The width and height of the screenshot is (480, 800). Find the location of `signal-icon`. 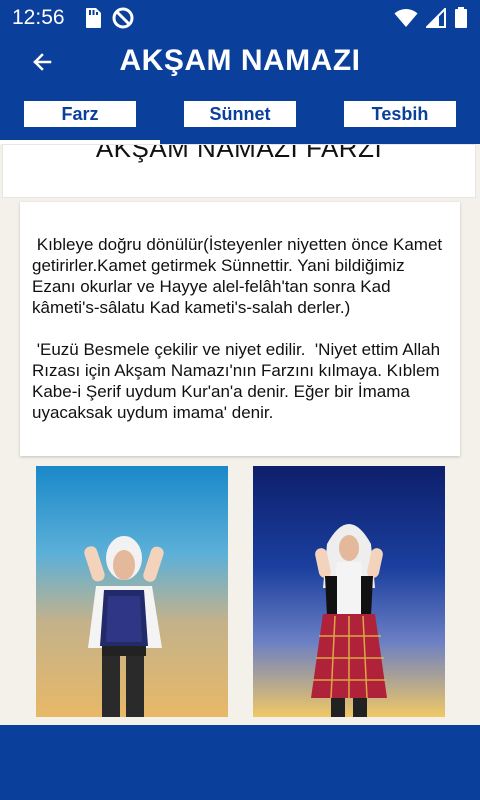

signal-icon is located at coordinates (435, 19).